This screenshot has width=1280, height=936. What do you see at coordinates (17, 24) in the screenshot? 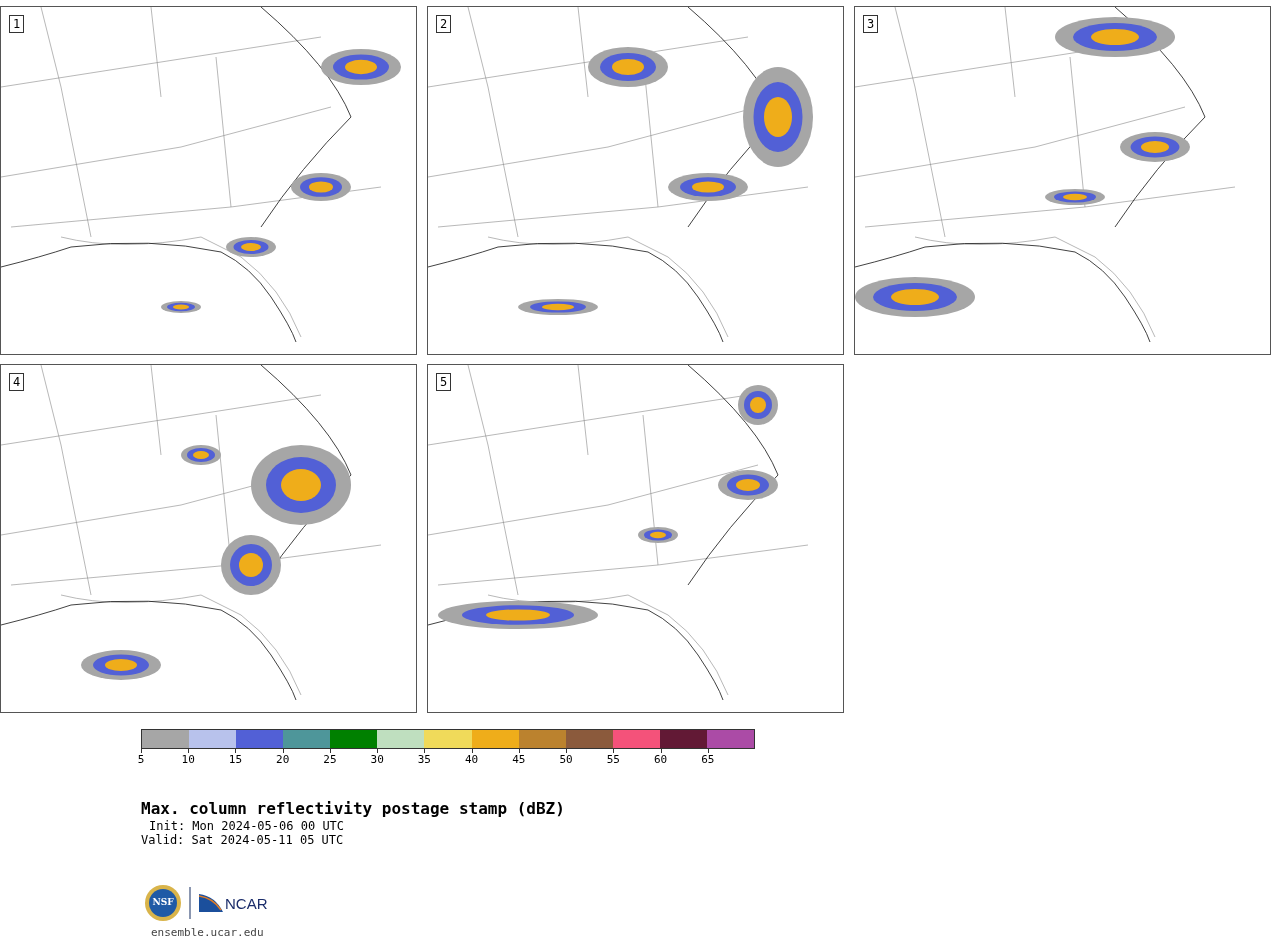
I see `panel-number: 1` at bounding box center [17, 24].